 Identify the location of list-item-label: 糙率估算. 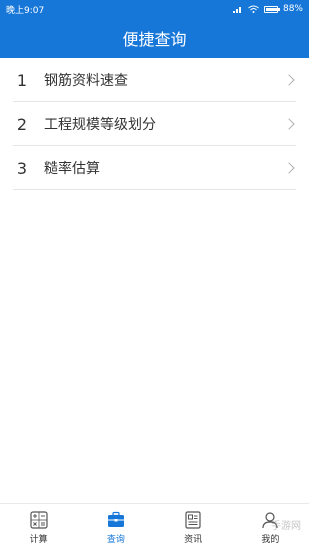
(72, 169).